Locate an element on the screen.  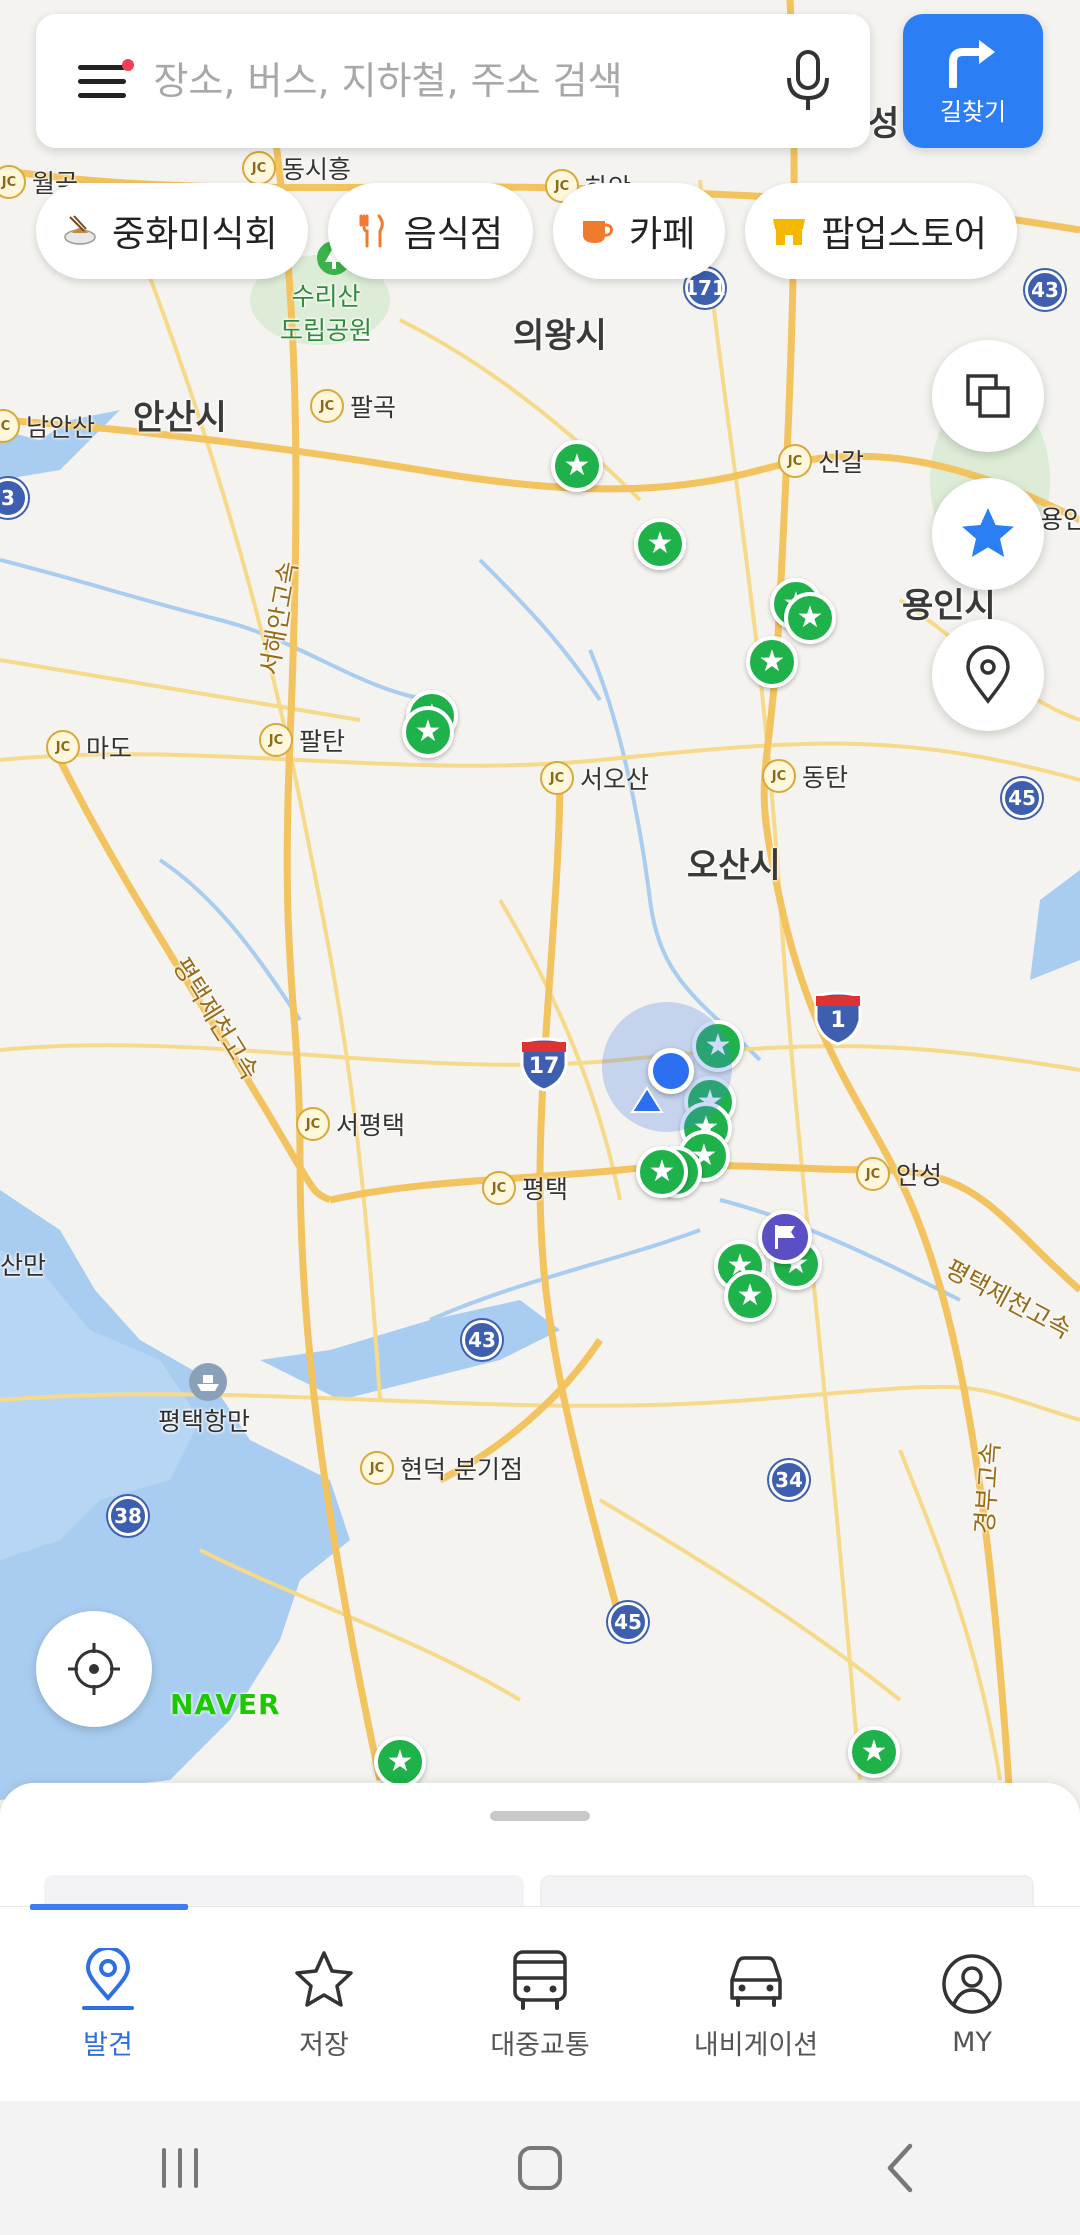
place-name: 남안산 is located at coordinates (61, 427).